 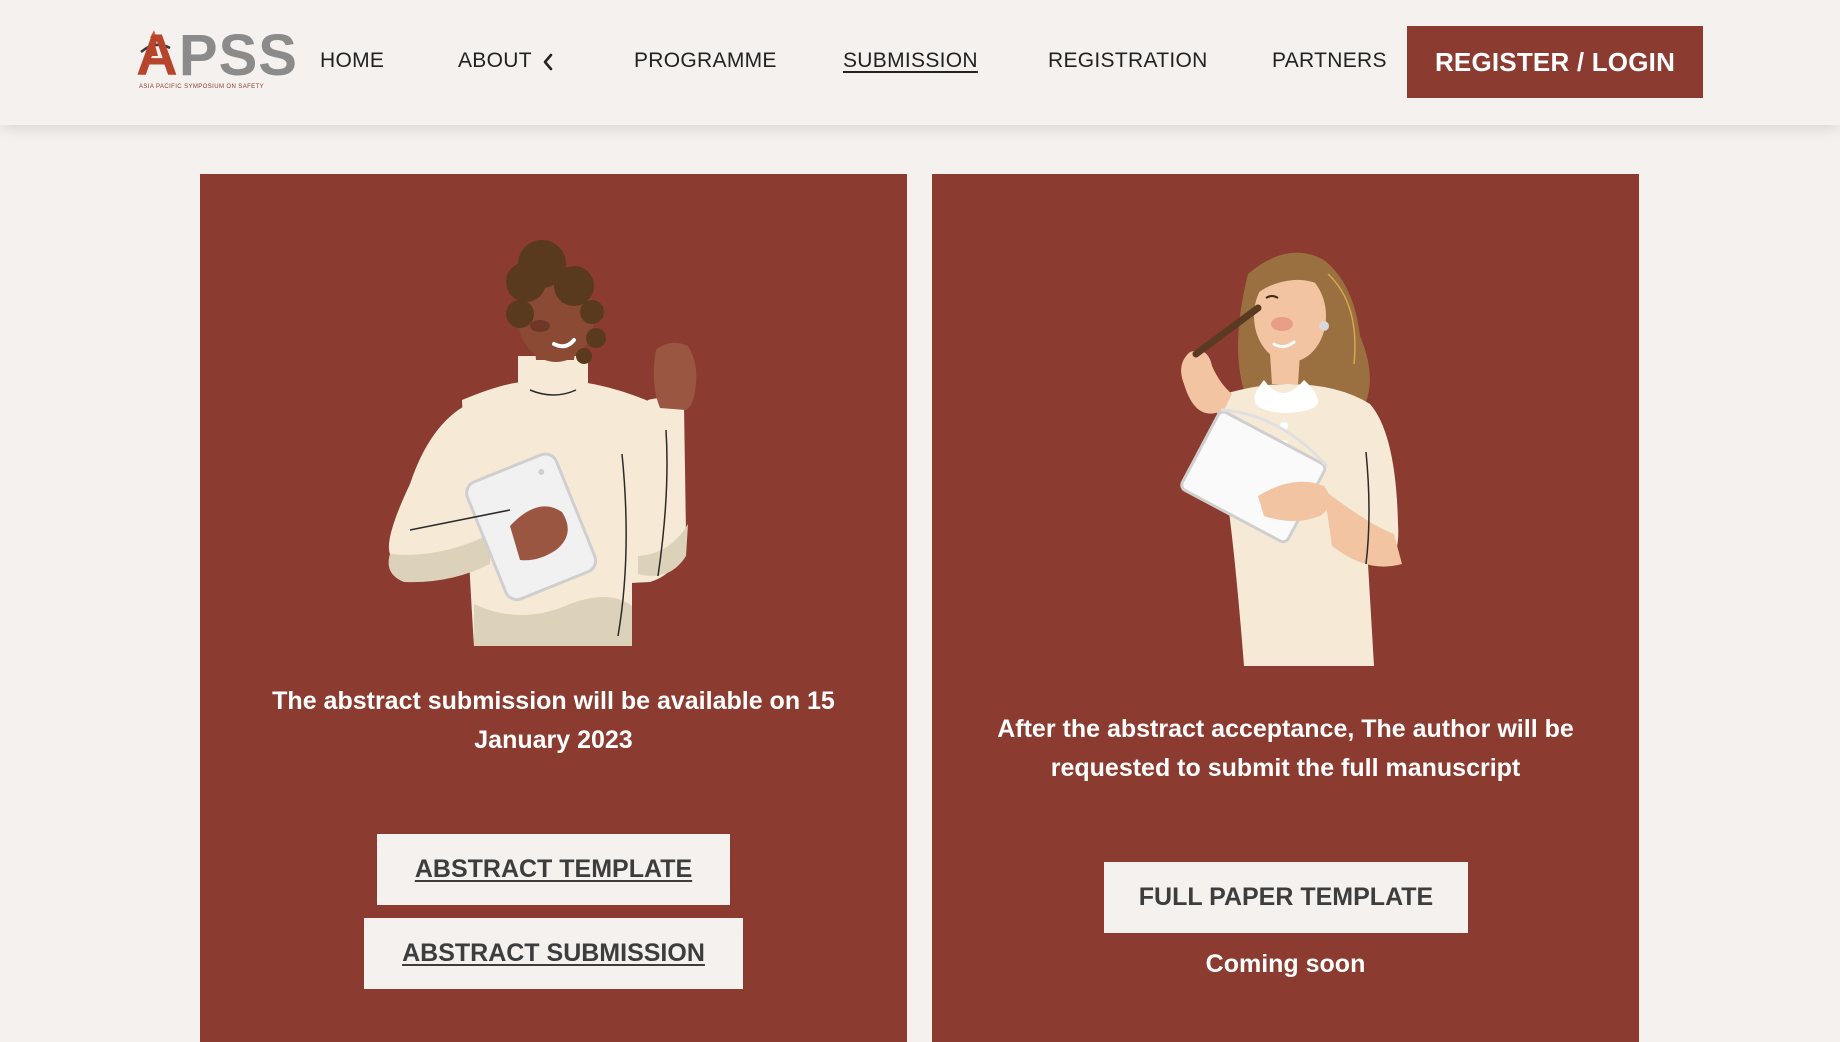 I want to click on woman-with-tablet-illustration, so click(x=542, y=443).